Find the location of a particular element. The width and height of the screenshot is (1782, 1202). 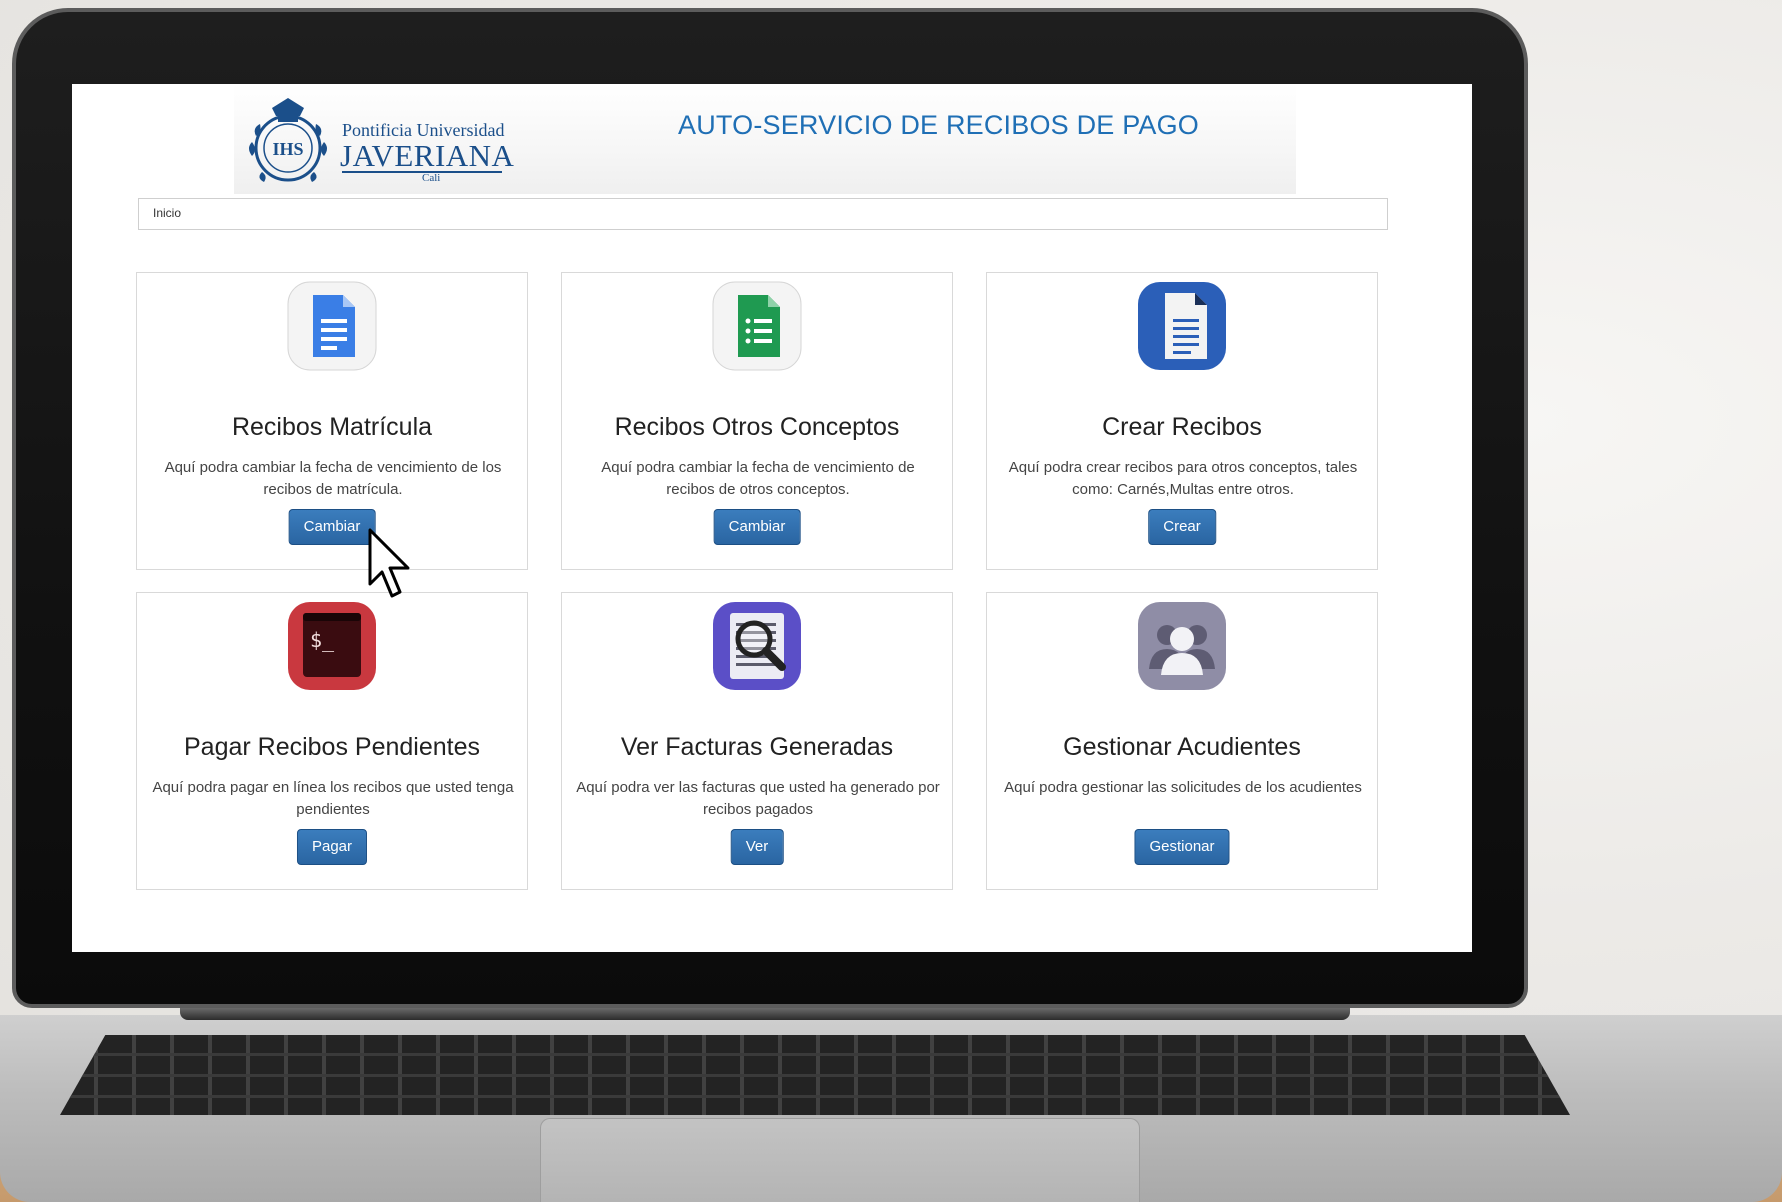

card-title: Ver Facturas Generadas is located at coordinates (757, 747).